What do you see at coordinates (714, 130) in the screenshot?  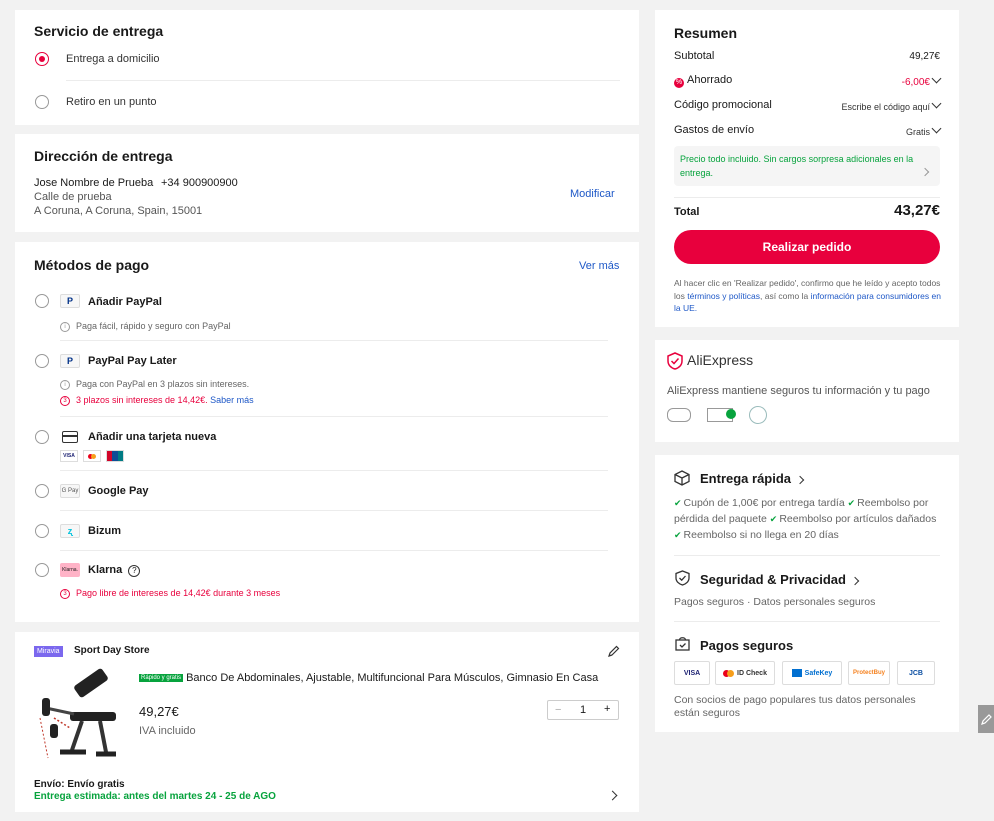 I see `shipping-cost-label: Gastos de envío` at bounding box center [714, 130].